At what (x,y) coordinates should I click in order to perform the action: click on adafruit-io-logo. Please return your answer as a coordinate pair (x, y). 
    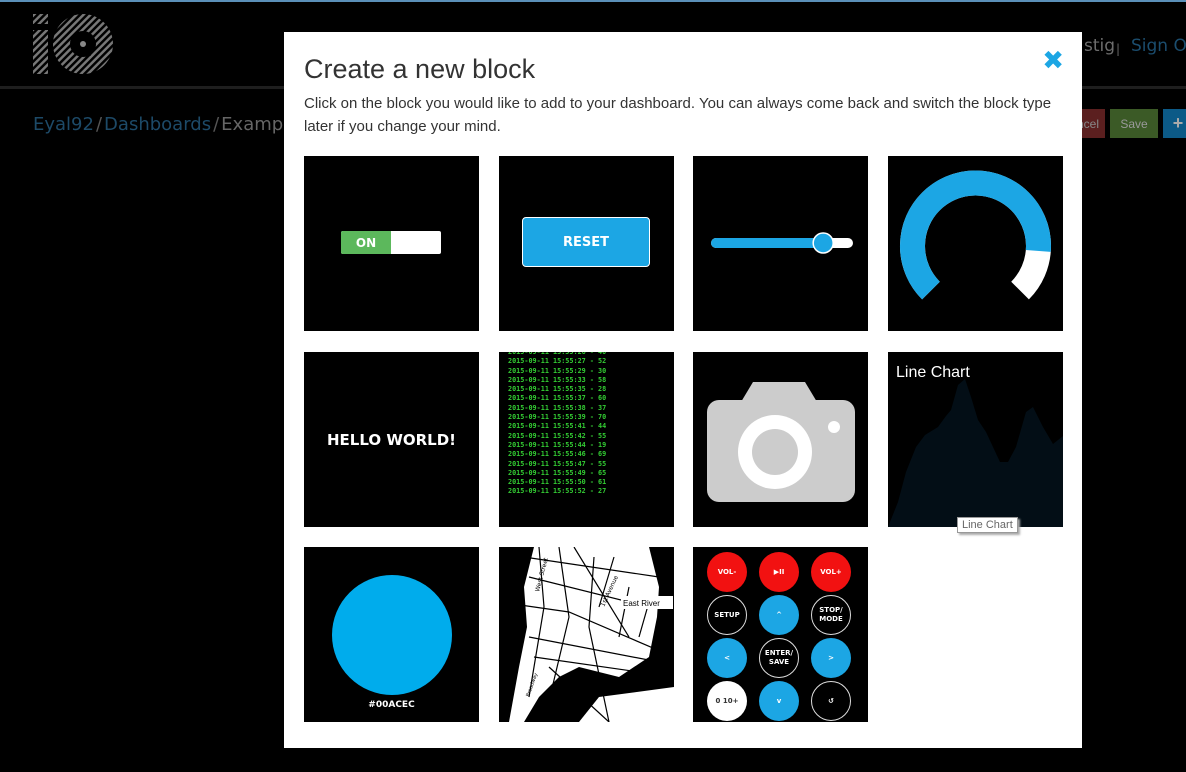
    Looking at the image, I should click on (73, 44).